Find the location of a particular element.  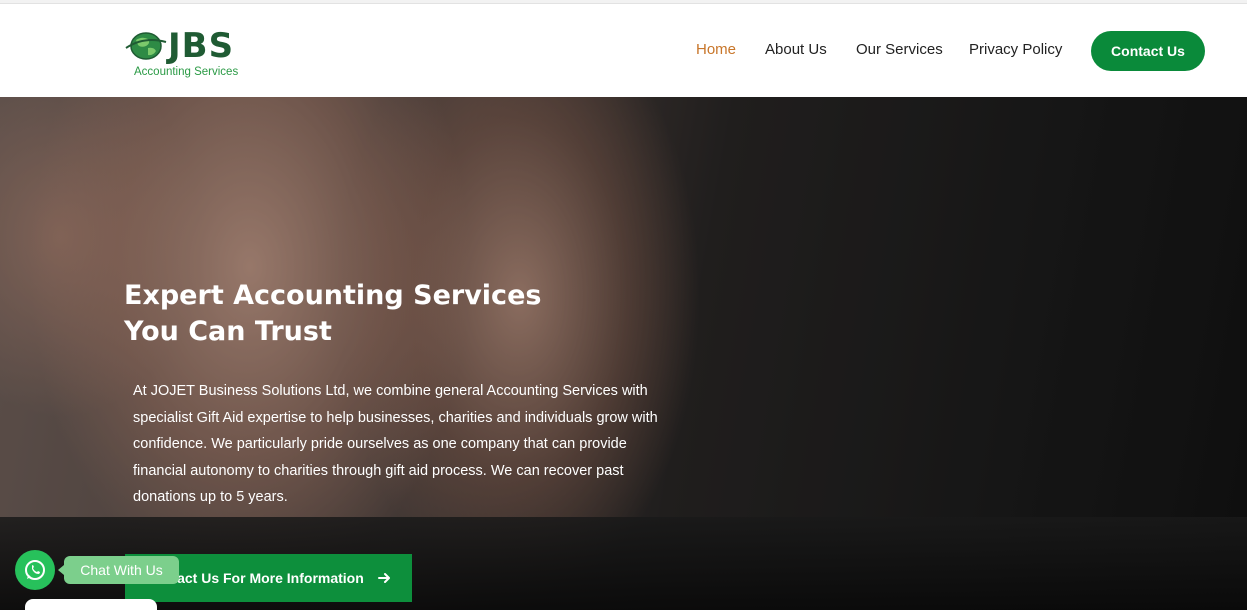

bottom-widget-tab is located at coordinates (91, 604).